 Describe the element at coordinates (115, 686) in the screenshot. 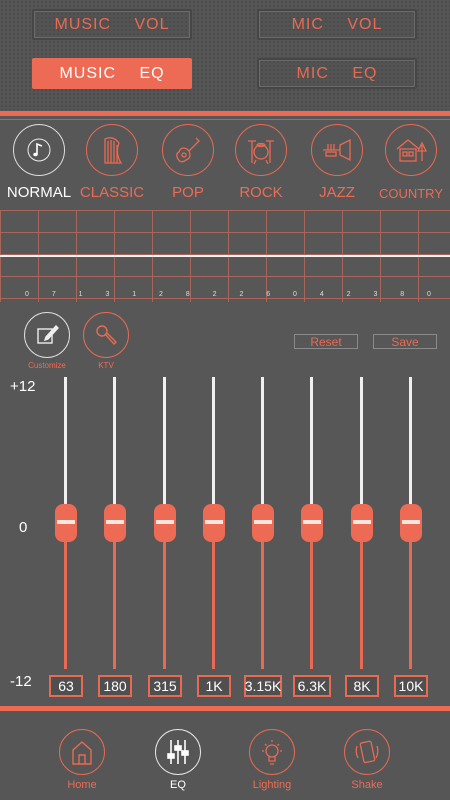

I see `band-frequency-label: 180` at that location.